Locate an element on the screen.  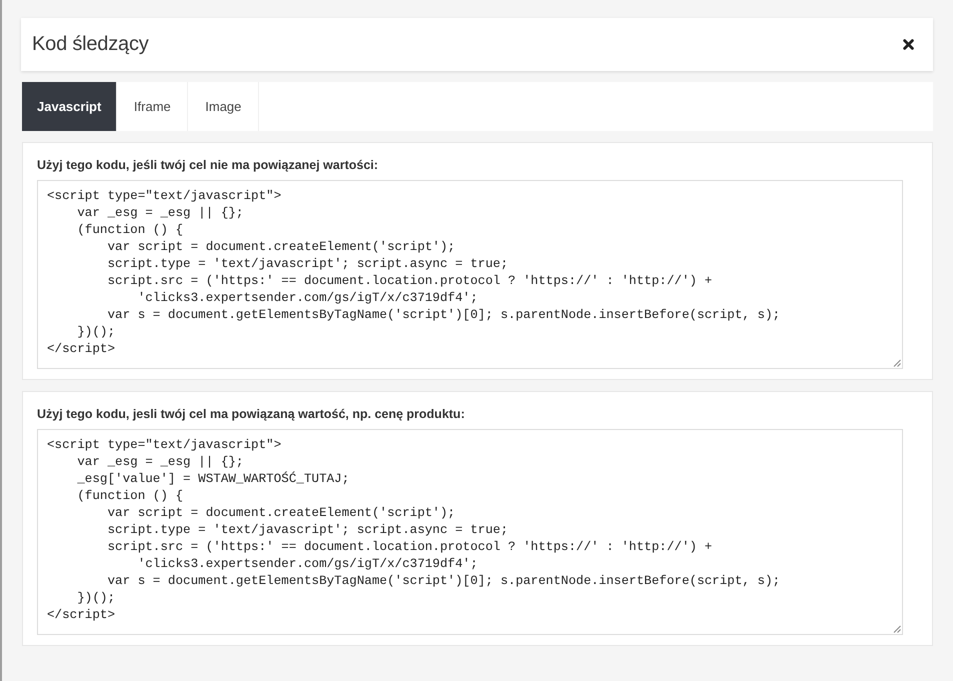
section-label: Użyj tego kodu, jeśli twój cel nie ma powiązanej wartości: is located at coordinates (207, 165).